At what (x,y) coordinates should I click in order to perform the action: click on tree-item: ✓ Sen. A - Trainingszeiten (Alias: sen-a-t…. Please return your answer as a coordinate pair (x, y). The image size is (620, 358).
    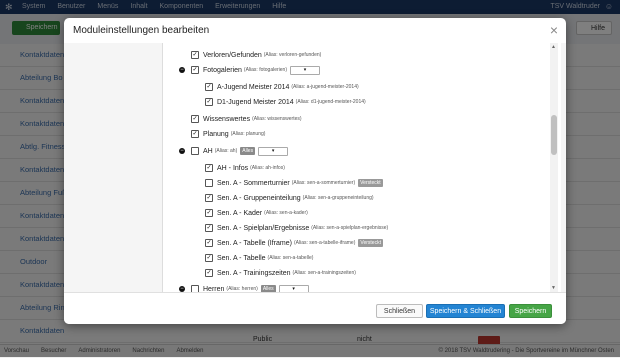
    Looking at the image, I should click on (280, 273).